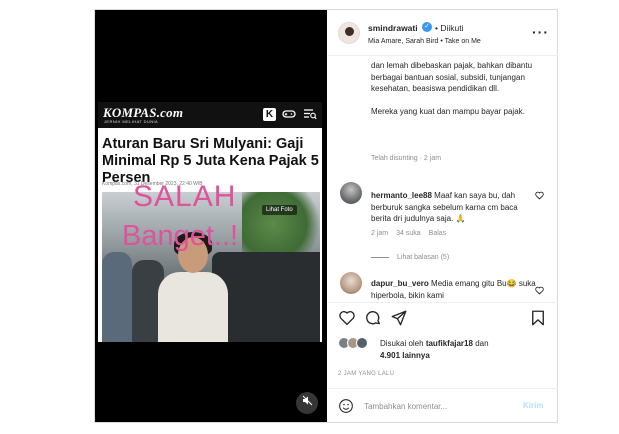 The height and width of the screenshot is (434, 619). I want to click on follow-status: • Diikuti, so click(449, 28).